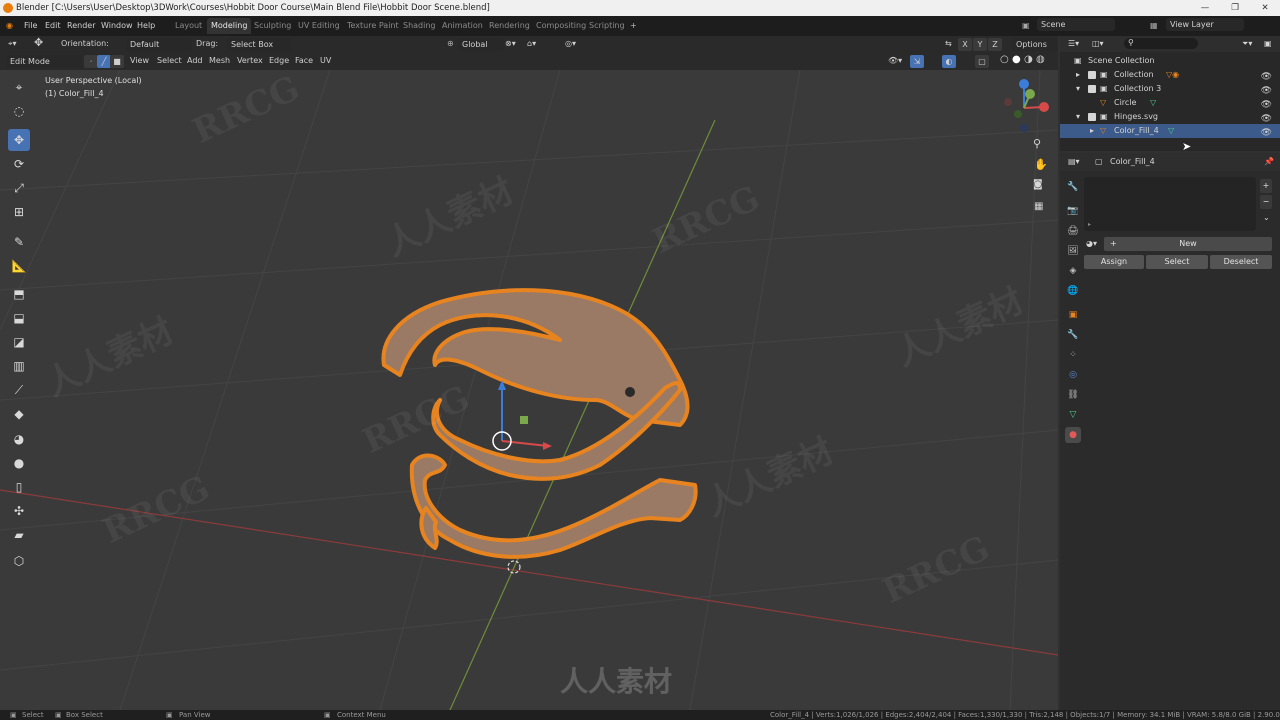 The width and height of the screenshot is (1280, 720). What do you see at coordinates (19, 390) in the screenshot?
I see `knife-icon: ⟋` at bounding box center [19, 390].